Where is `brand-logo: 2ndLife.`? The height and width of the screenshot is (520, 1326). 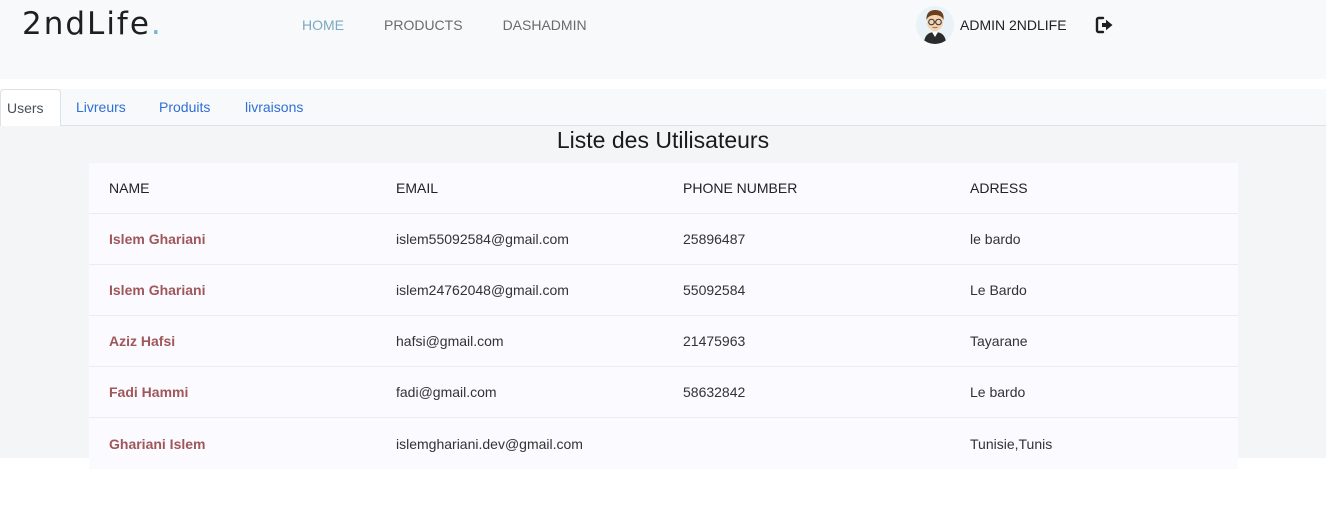 brand-logo: 2ndLife. is located at coordinates (92, 24).